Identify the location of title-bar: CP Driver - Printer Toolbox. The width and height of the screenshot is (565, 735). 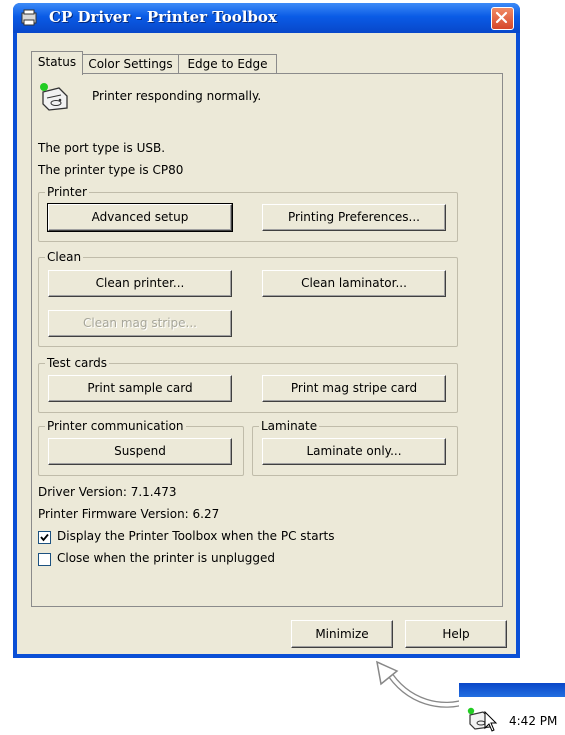
(266, 18).